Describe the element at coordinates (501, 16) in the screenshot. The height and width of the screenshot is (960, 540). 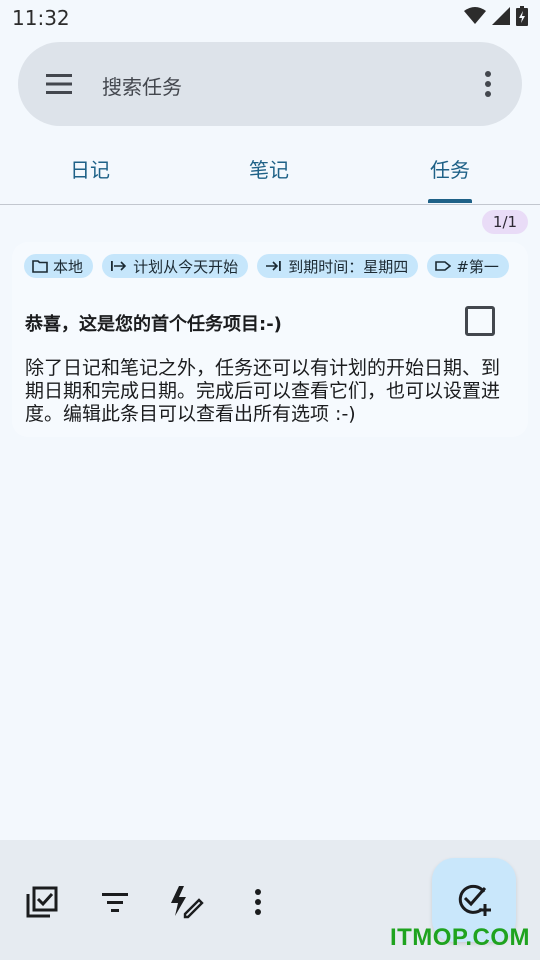
I see `signal-icon` at that location.